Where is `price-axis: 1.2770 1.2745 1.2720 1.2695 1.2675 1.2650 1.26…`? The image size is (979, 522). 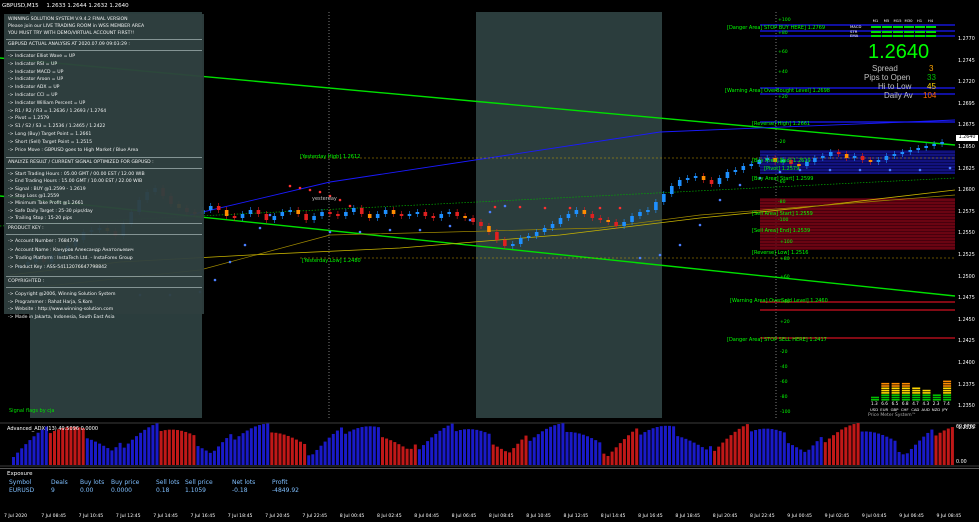 price-axis: 1.2770 1.2745 1.2720 1.2695 1.2675 1.2650 1.26… is located at coordinates (967, 221).